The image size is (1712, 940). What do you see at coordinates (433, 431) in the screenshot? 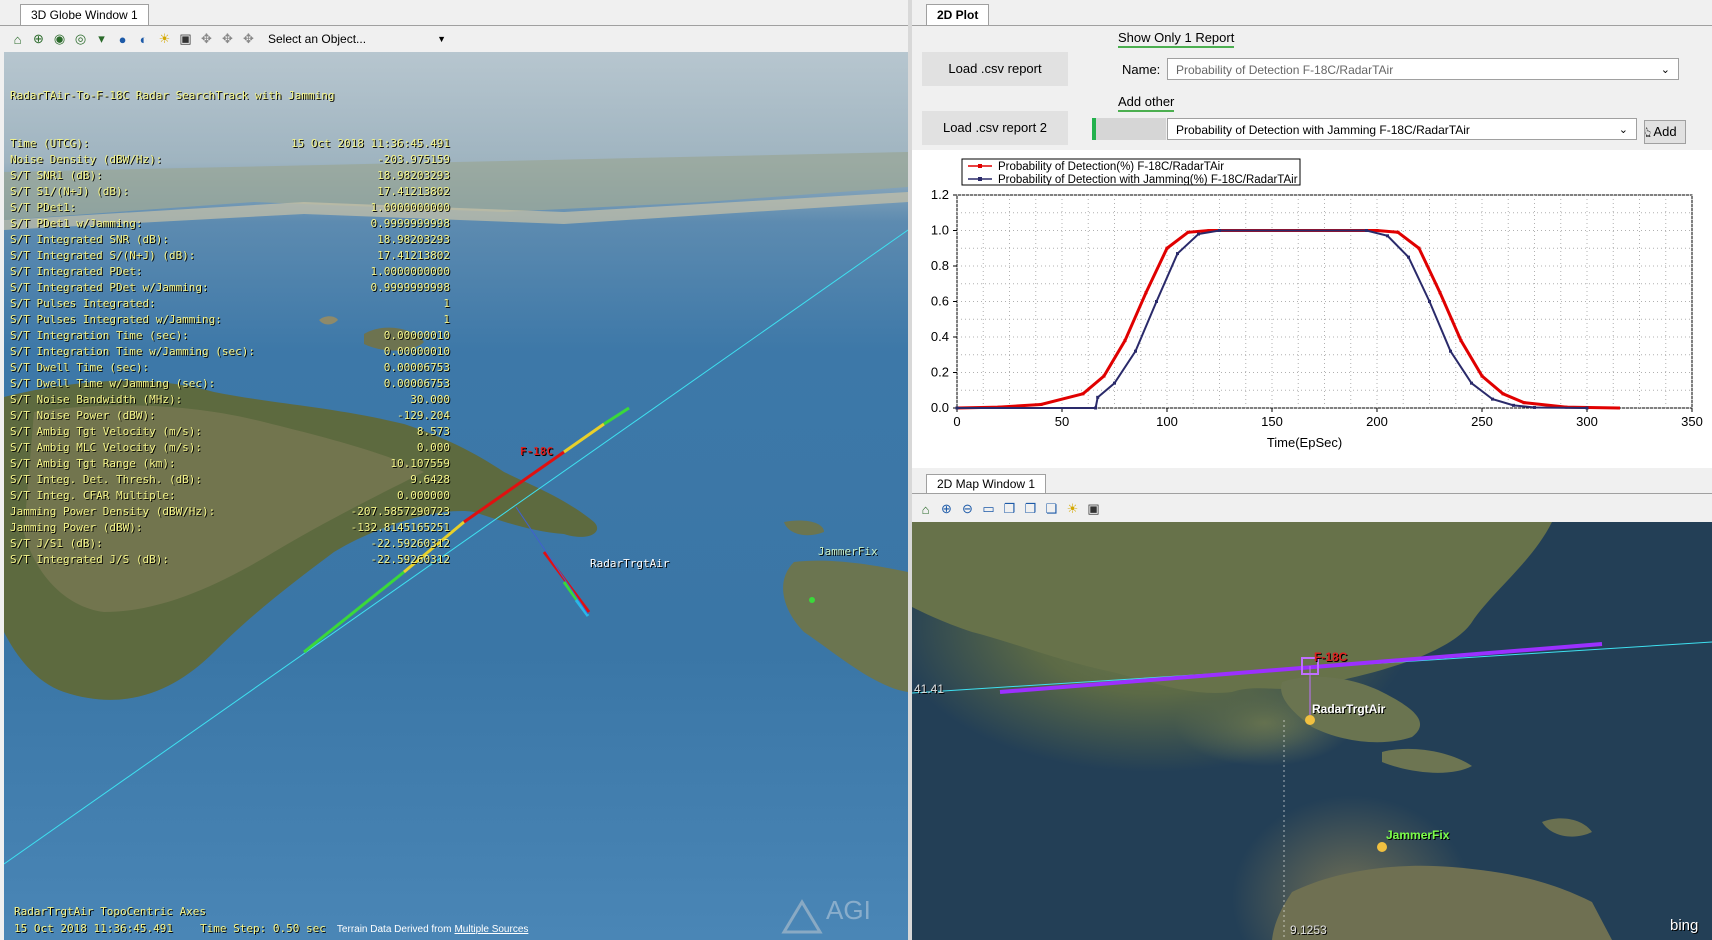
I see `report-row-value: 8.573` at bounding box center [433, 431].